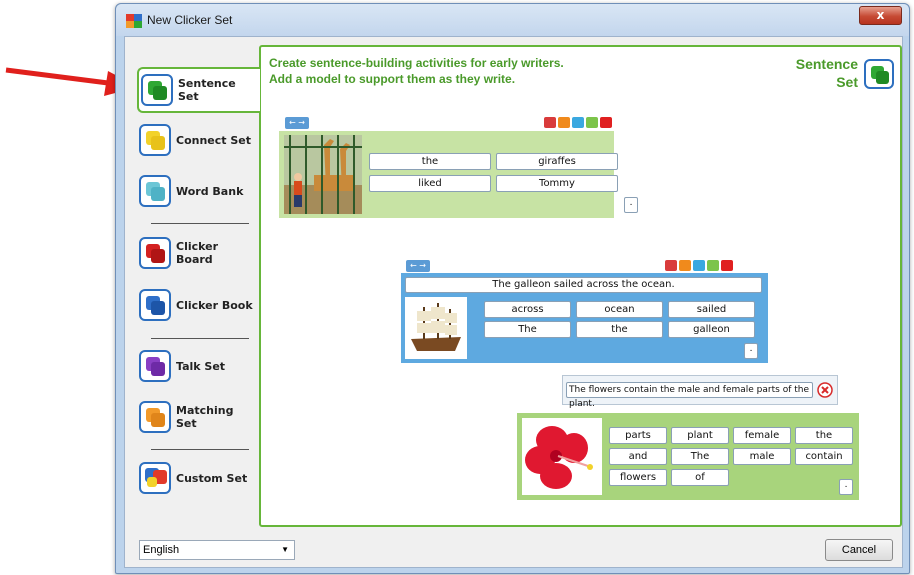 This screenshot has height=575, width=914. I want to click on word-tile: plant, so click(700, 435).